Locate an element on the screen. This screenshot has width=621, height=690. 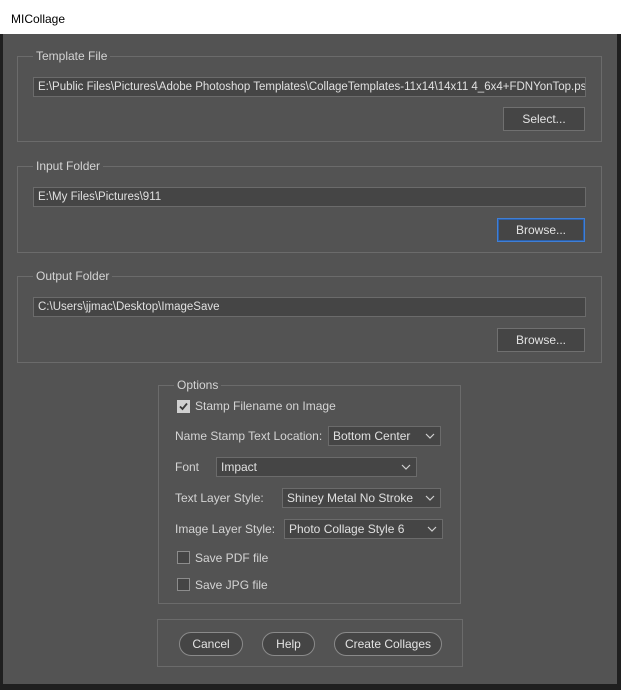
create-collages-button: Create Collages is located at coordinates (388, 644).